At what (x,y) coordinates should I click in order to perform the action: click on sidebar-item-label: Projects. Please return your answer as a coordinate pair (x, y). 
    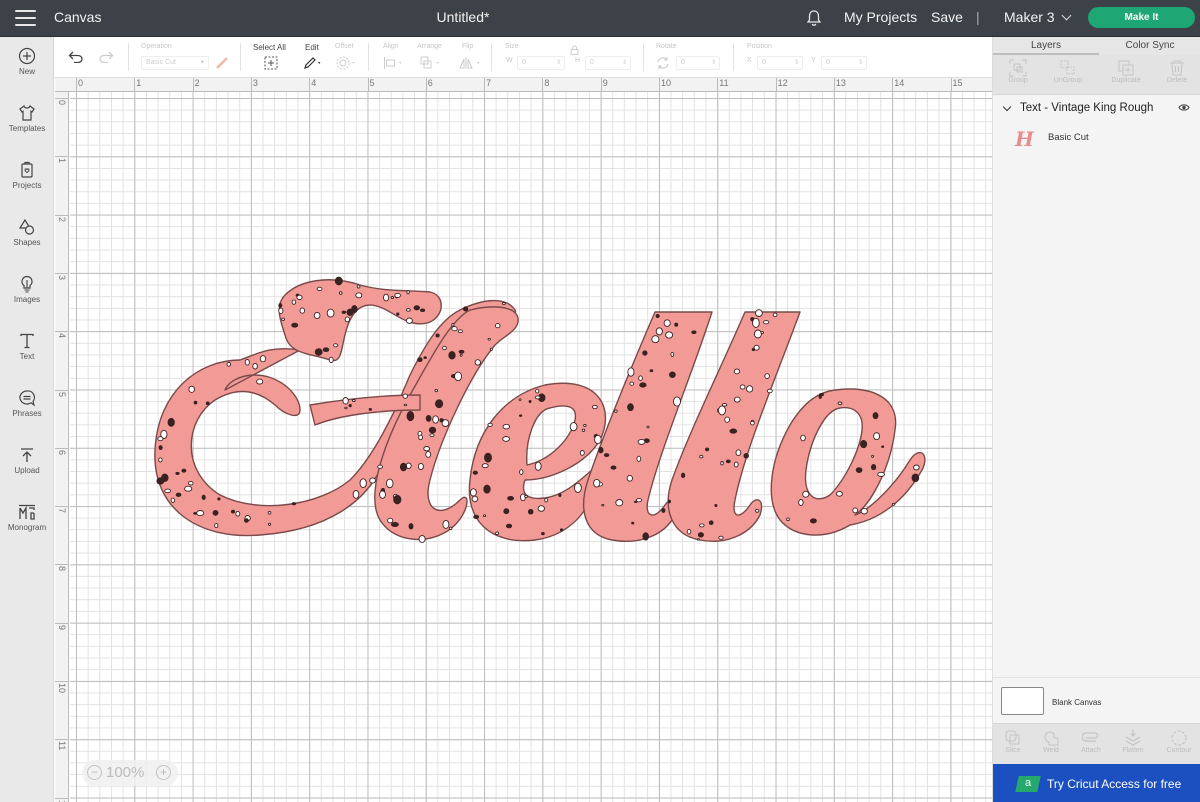
    Looking at the image, I should click on (27, 185).